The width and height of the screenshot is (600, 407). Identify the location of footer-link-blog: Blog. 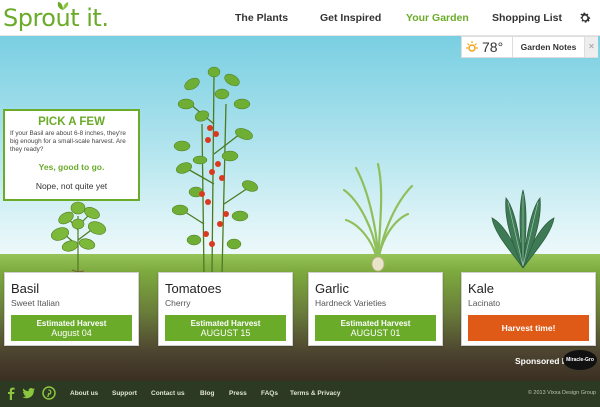
(207, 393).